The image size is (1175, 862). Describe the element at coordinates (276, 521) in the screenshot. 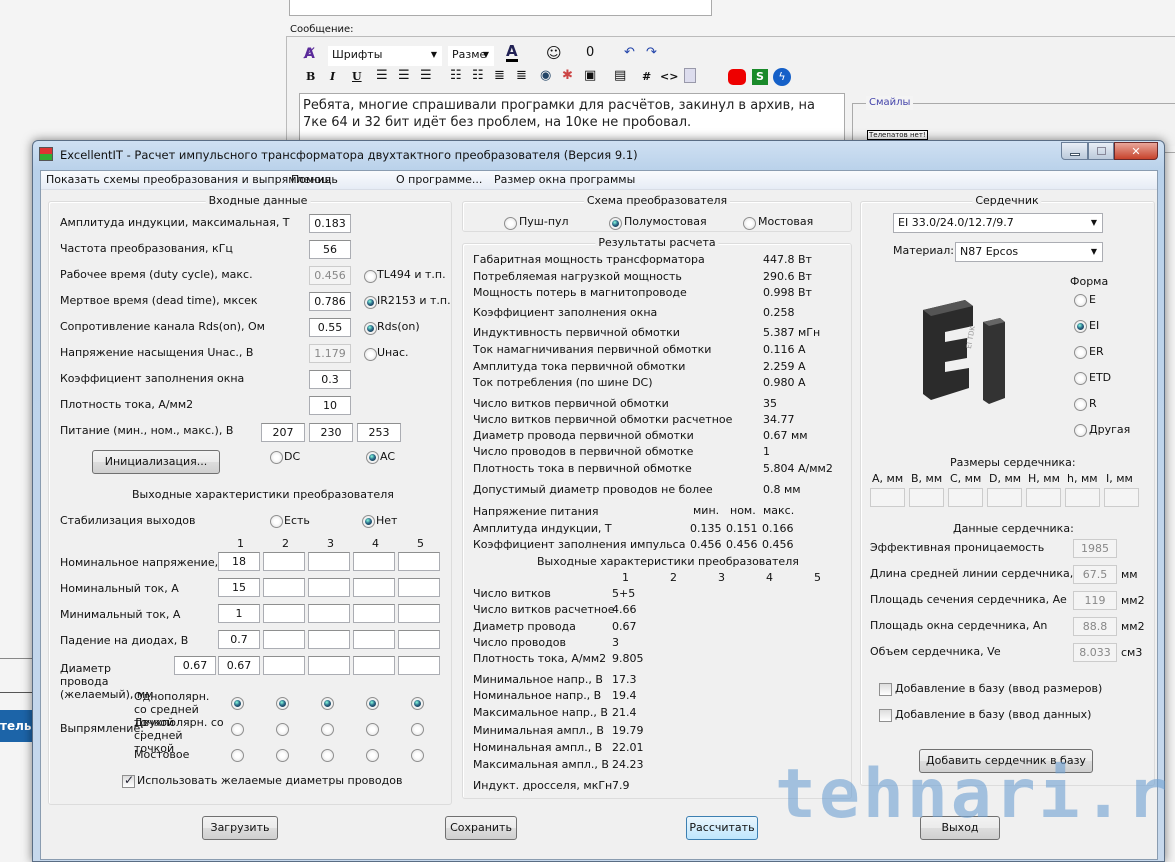

I see `stab-yes-radio` at that location.